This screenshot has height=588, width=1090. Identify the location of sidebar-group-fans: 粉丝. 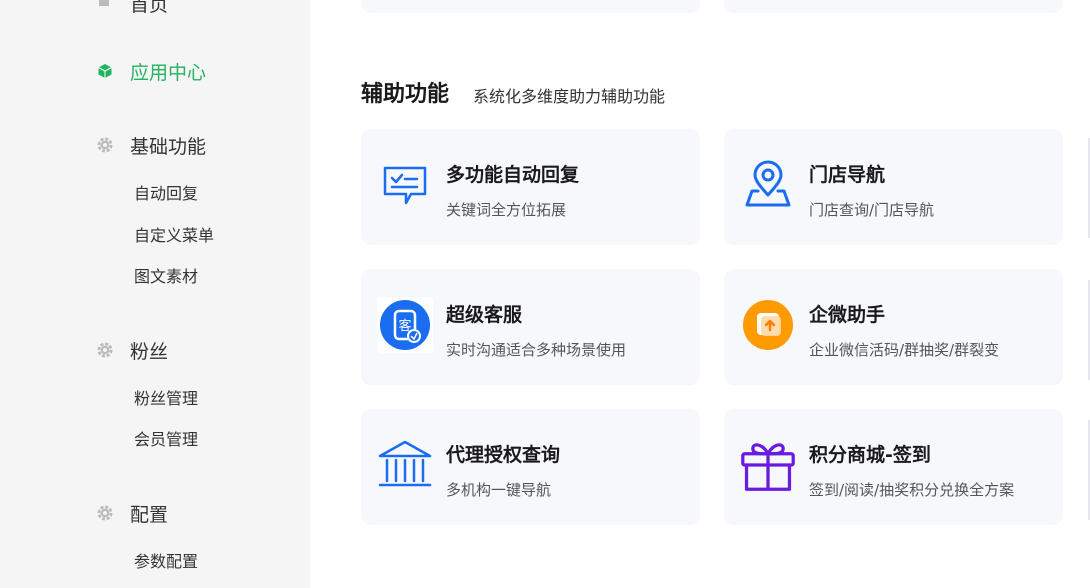
(132, 350).